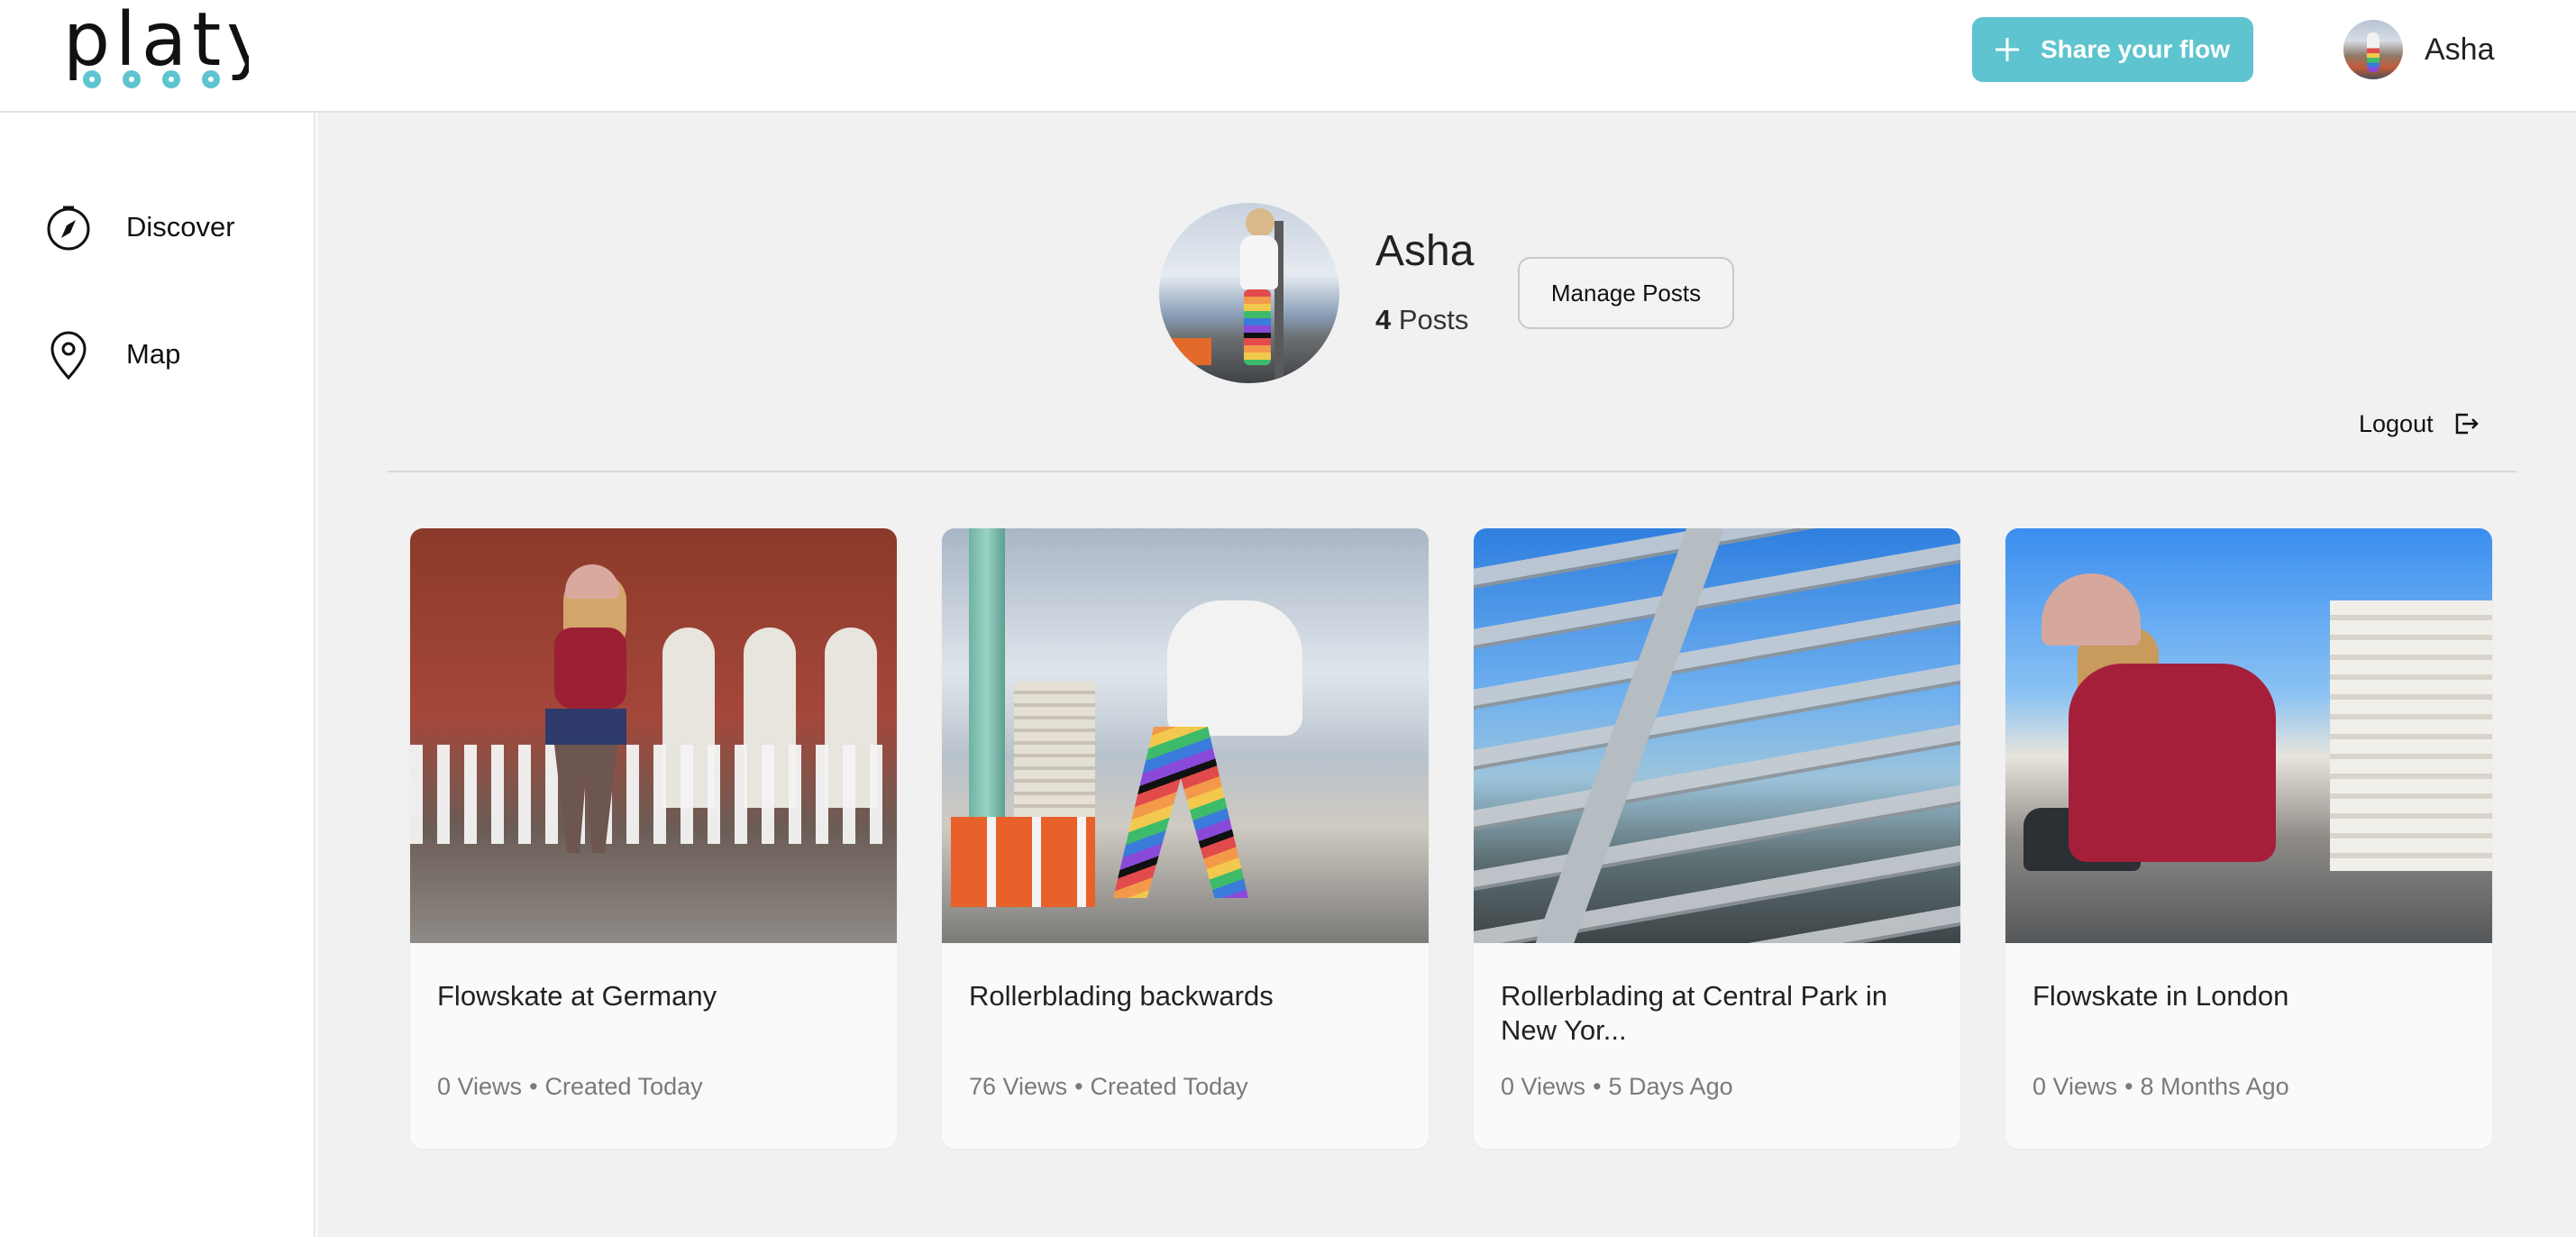  What do you see at coordinates (1452, 471) in the screenshot?
I see `divider` at bounding box center [1452, 471].